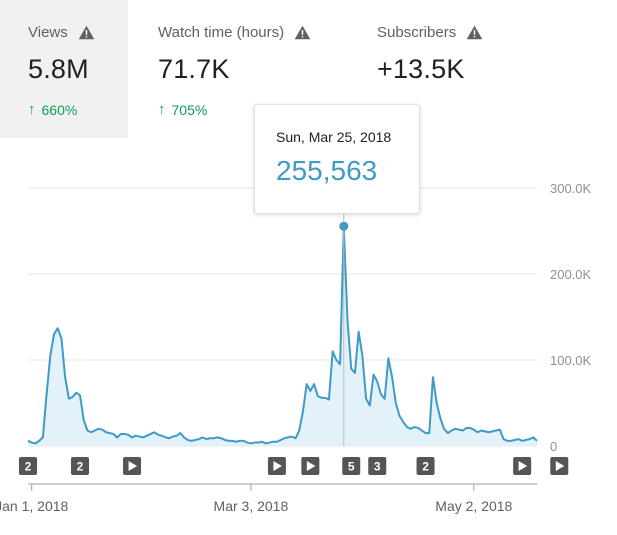 The image size is (617, 535). Describe the element at coordinates (34, 506) in the screenshot. I see `x-tick-label: Jan 1, 2018` at that location.